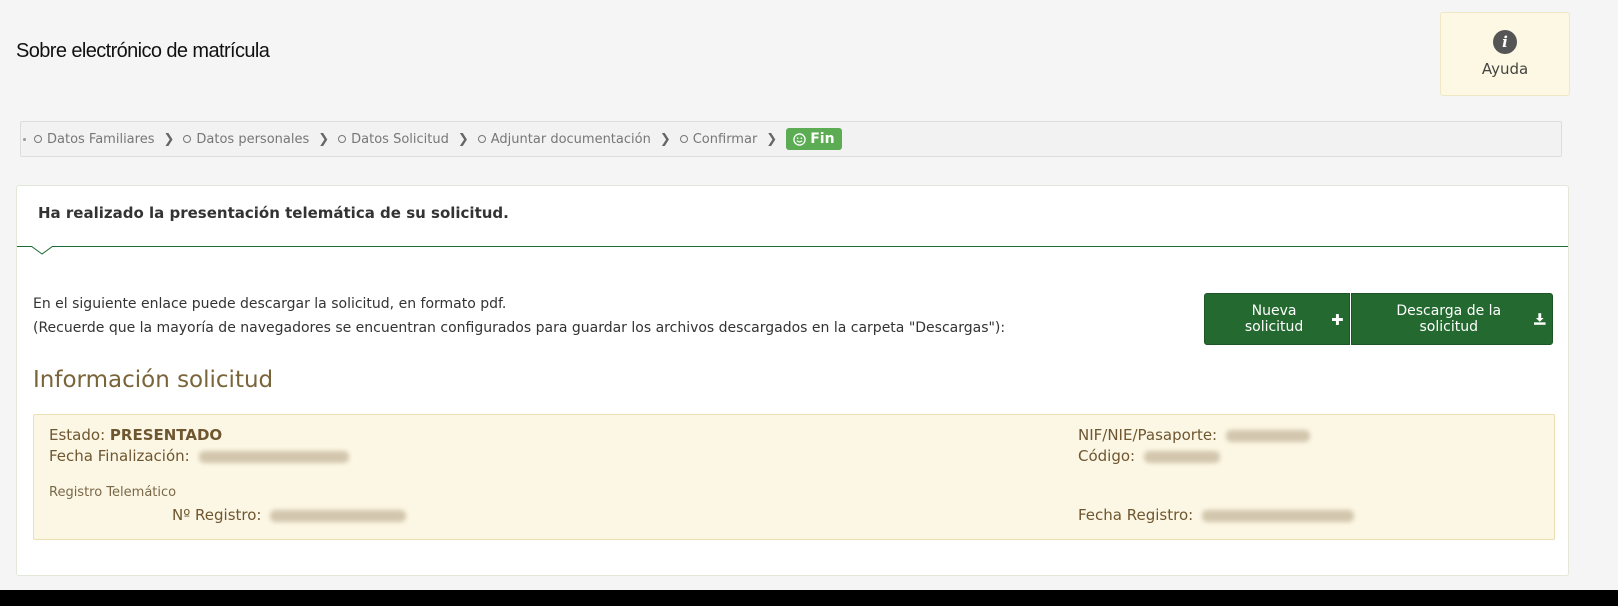  What do you see at coordinates (1505, 69) in the screenshot?
I see `help-label: Ayuda` at bounding box center [1505, 69].